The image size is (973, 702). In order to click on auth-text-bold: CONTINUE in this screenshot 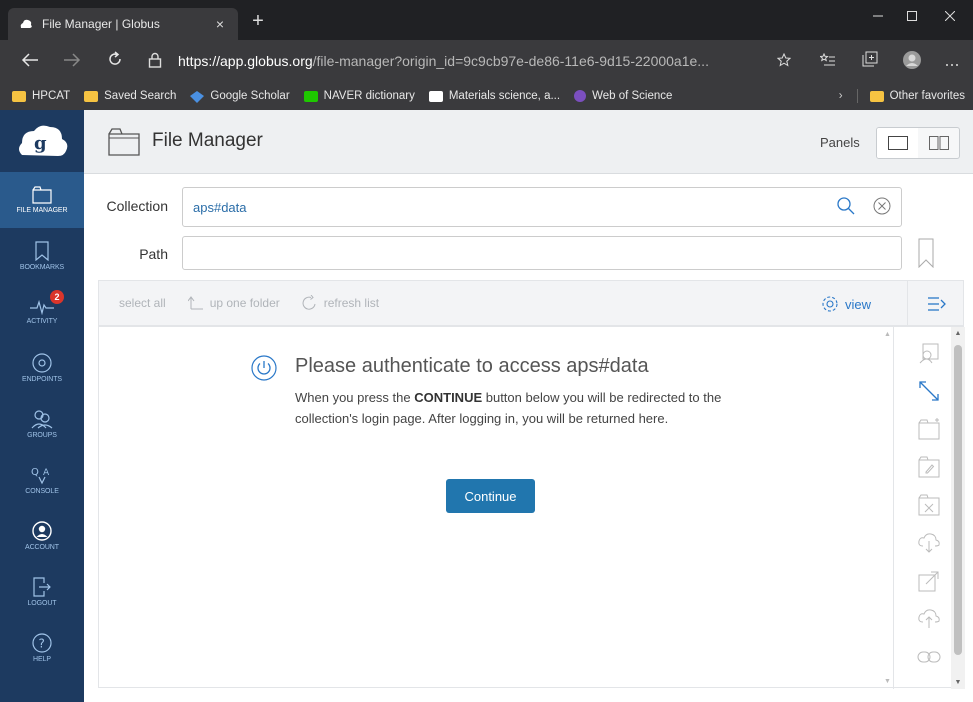, I will do `click(448, 397)`.